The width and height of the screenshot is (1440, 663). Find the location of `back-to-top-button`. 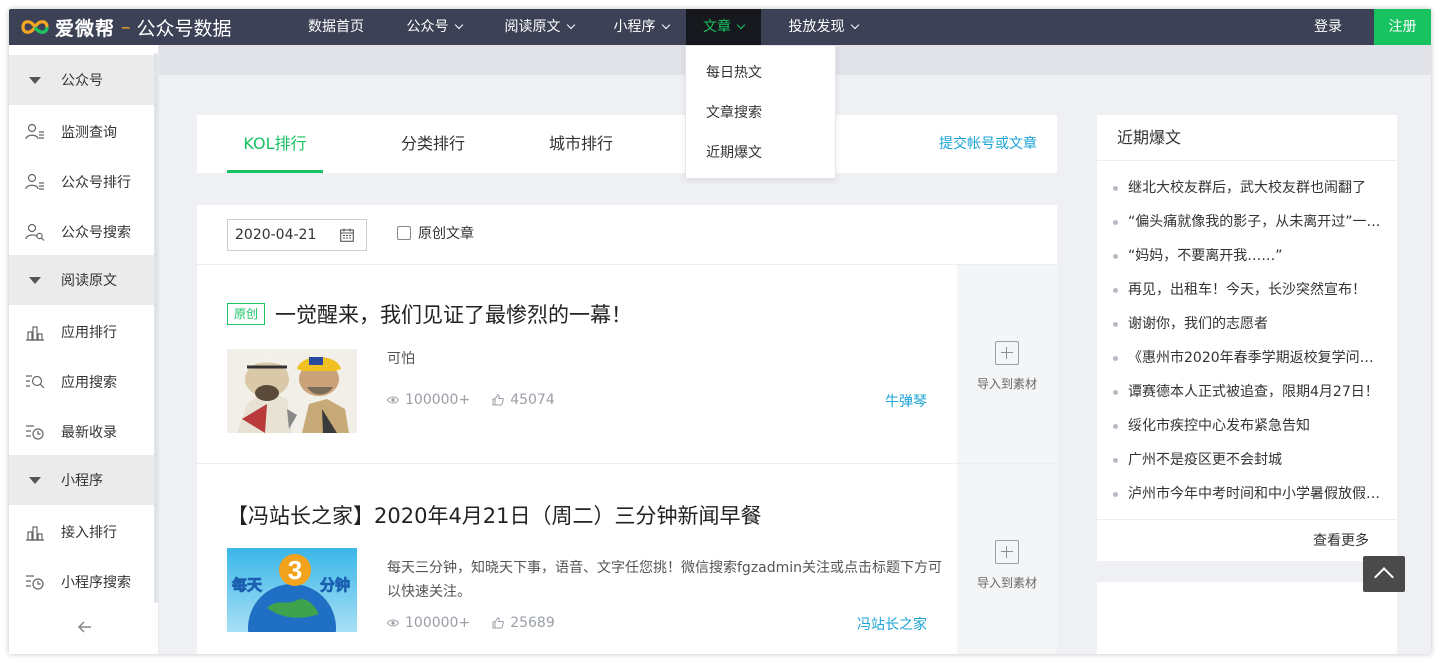

back-to-top-button is located at coordinates (1384, 574).